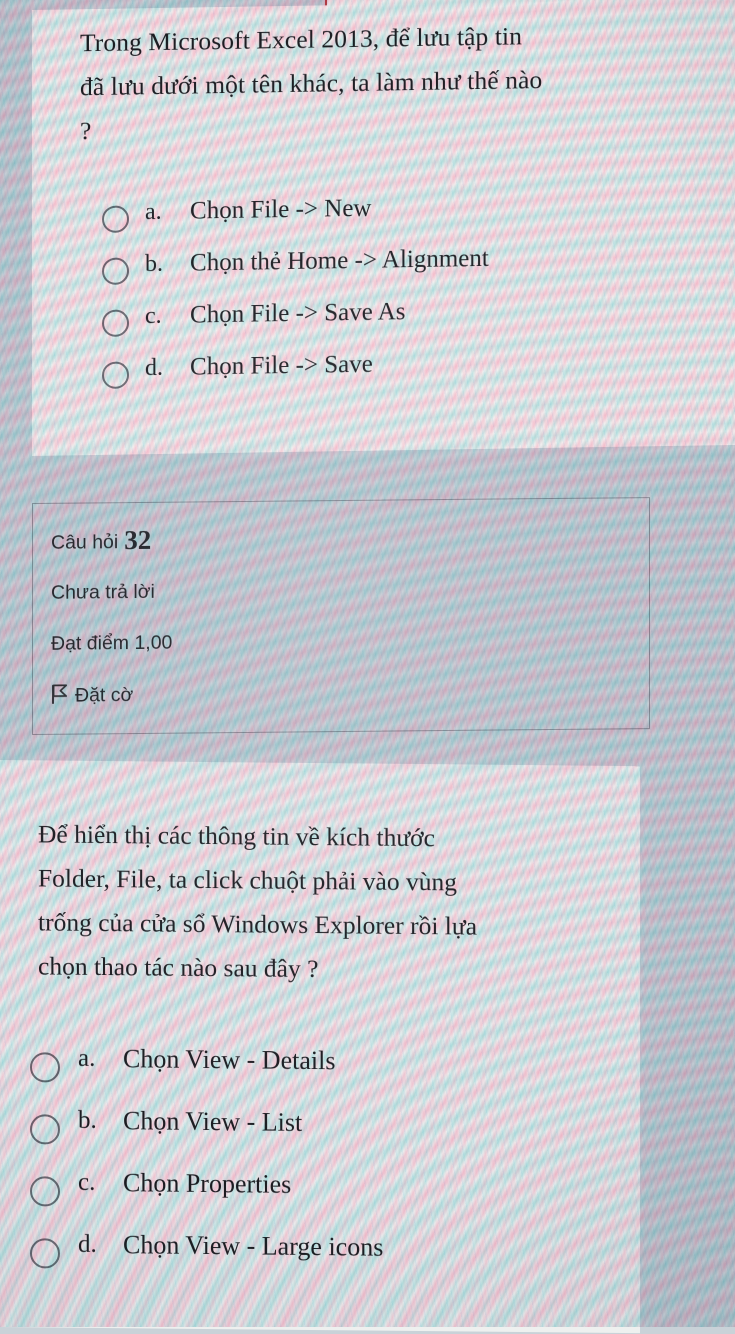  Describe the element at coordinates (339, 260) in the screenshot. I see `option-text-b: Chọn thẻ Home -> Alignment` at that location.